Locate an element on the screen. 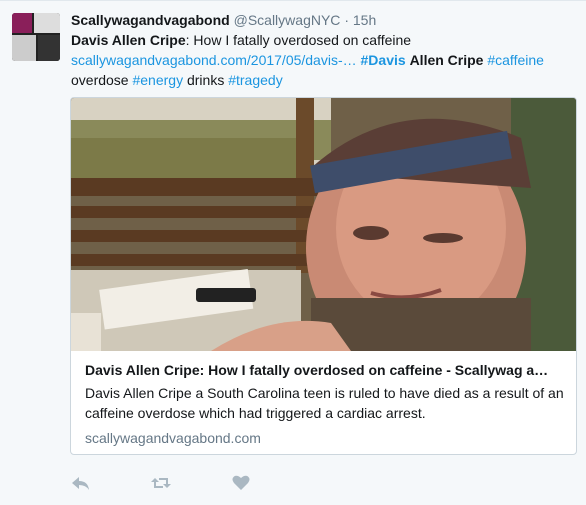  text-plain-3: drinks is located at coordinates (205, 80).